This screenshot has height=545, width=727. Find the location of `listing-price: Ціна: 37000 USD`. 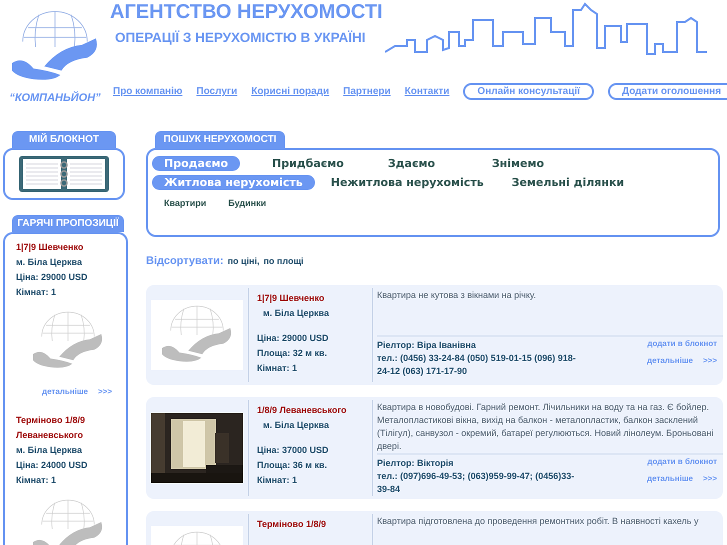

listing-price: Ціна: 37000 USD is located at coordinates (293, 450).